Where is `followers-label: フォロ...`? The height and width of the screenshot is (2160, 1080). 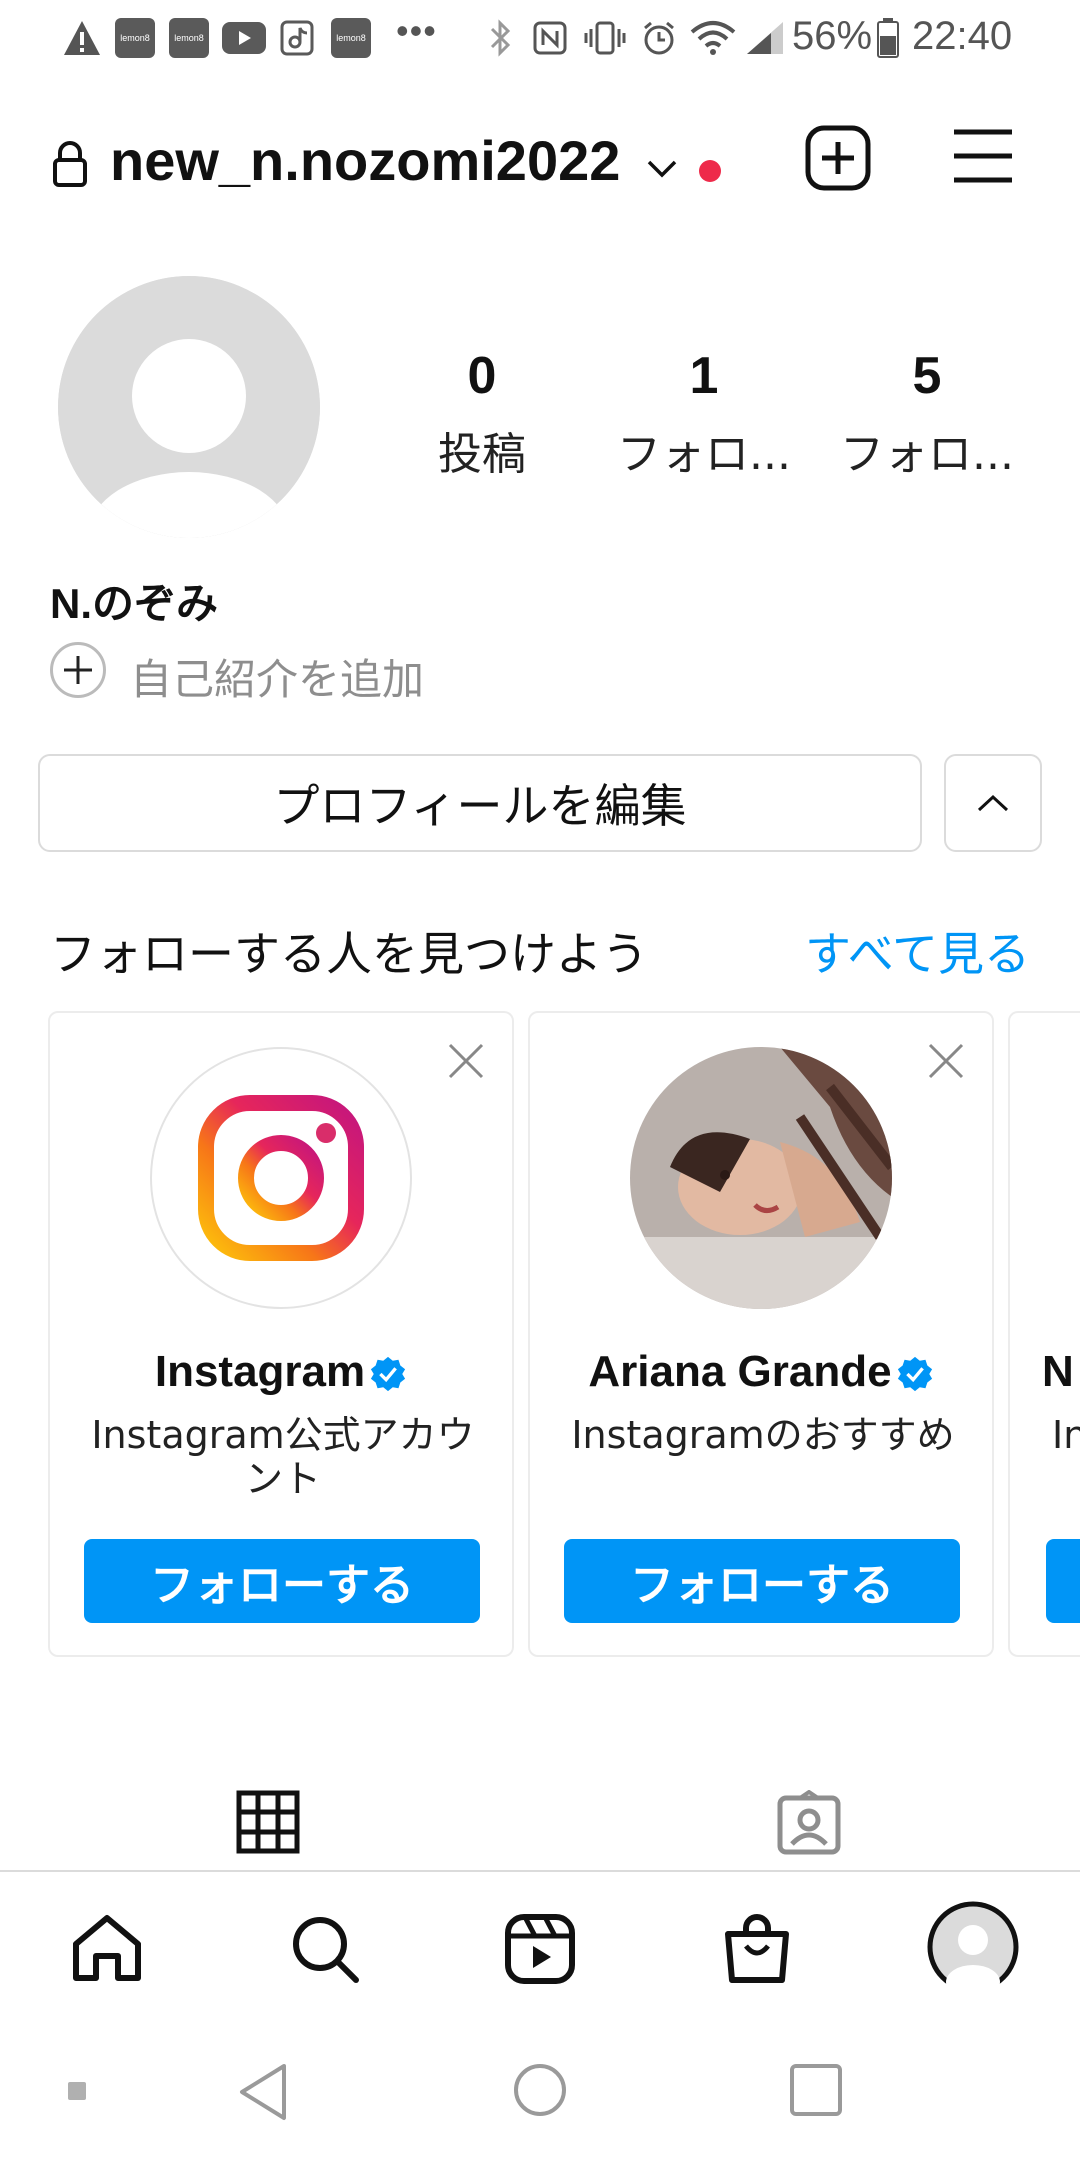
followers-label: フォロ... is located at coordinates (704, 450).